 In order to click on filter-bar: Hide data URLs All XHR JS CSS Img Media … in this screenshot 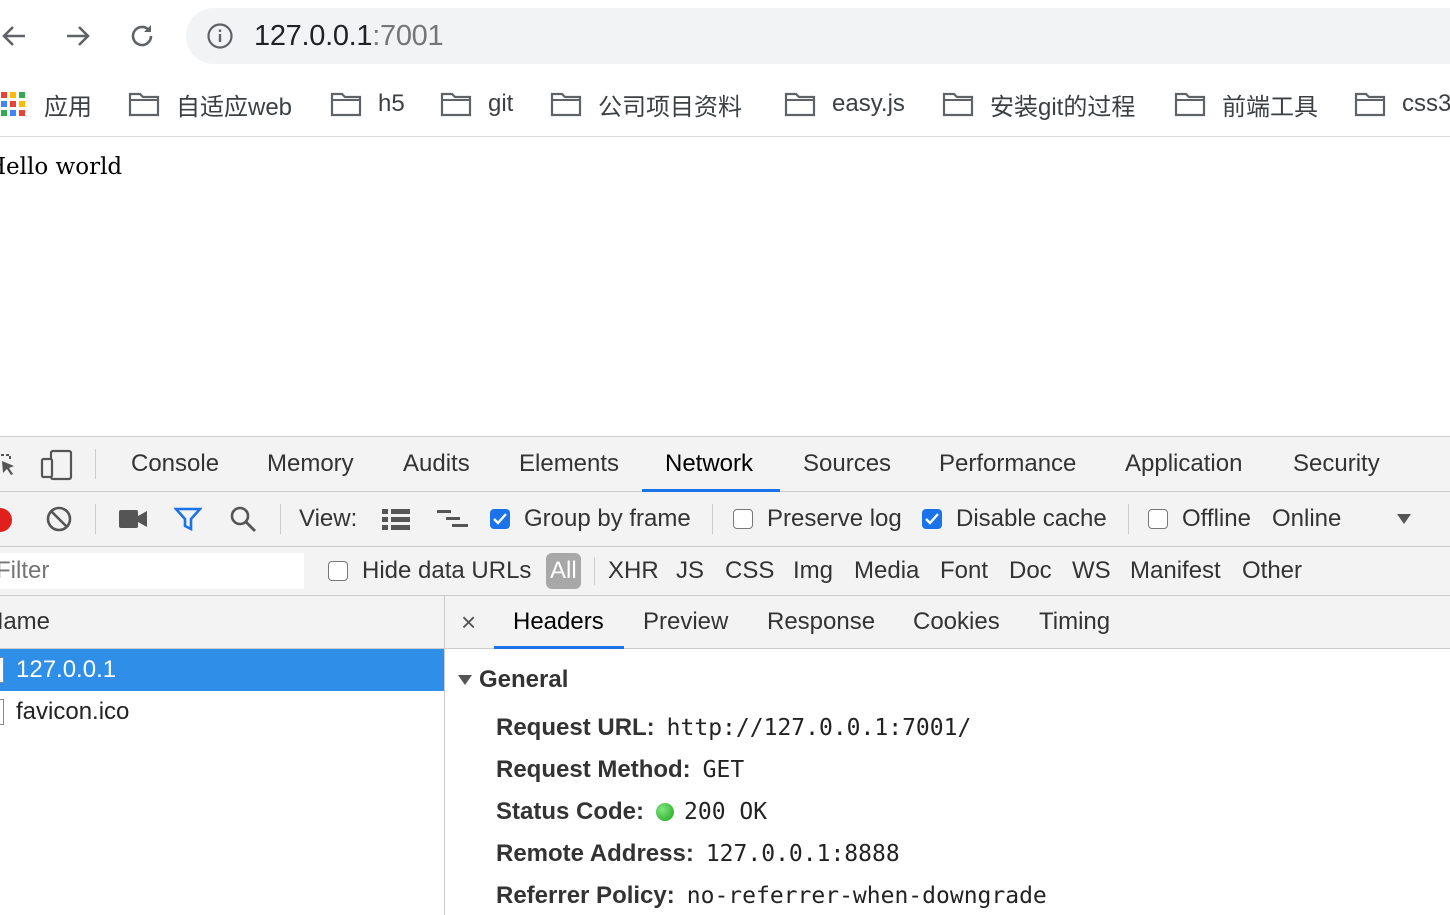, I will do `click(725, 571)`.